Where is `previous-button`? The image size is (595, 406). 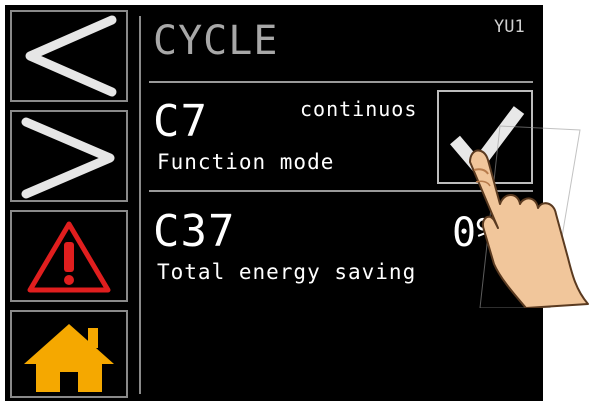
previous-button is located at coordinates (69, 56).